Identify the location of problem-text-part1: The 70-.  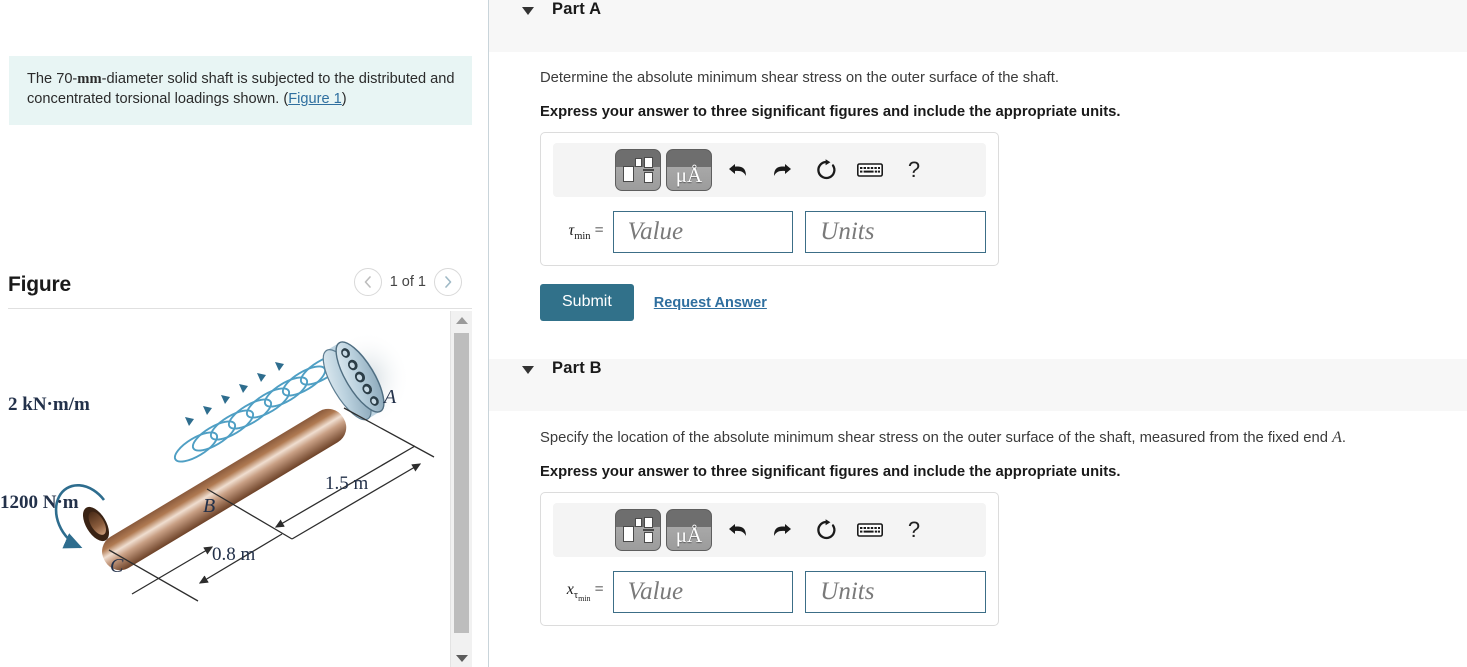
(52, 79).